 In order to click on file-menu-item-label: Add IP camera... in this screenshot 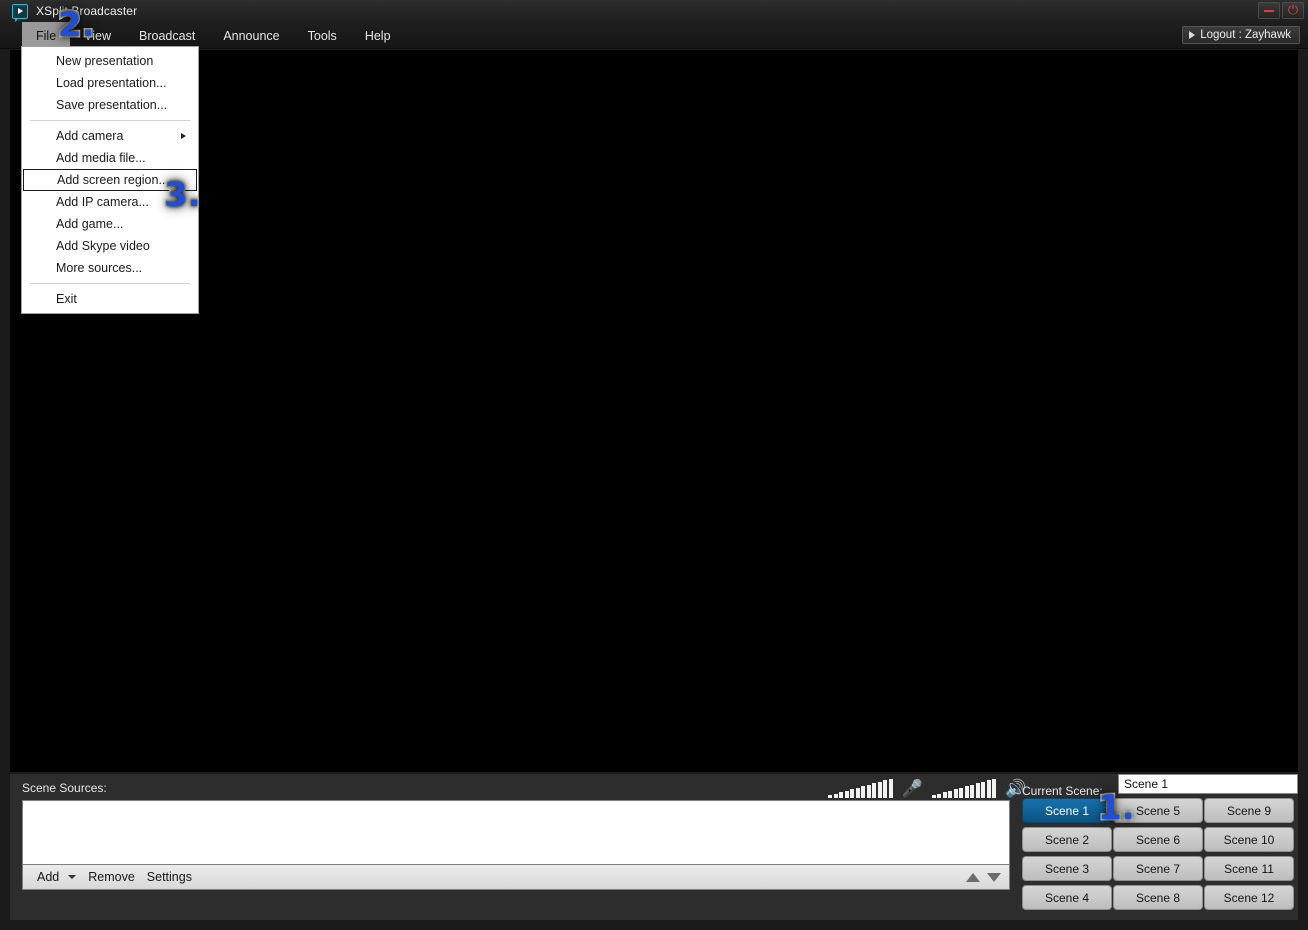, I will do `click(102, 202)`.